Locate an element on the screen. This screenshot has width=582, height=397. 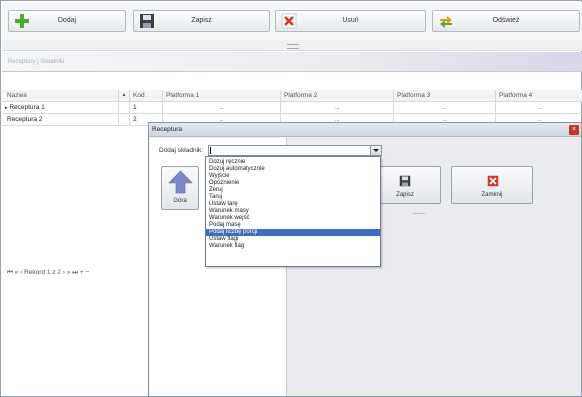
dropdown-option: Podaj masę is located at coordinates (293, 225).